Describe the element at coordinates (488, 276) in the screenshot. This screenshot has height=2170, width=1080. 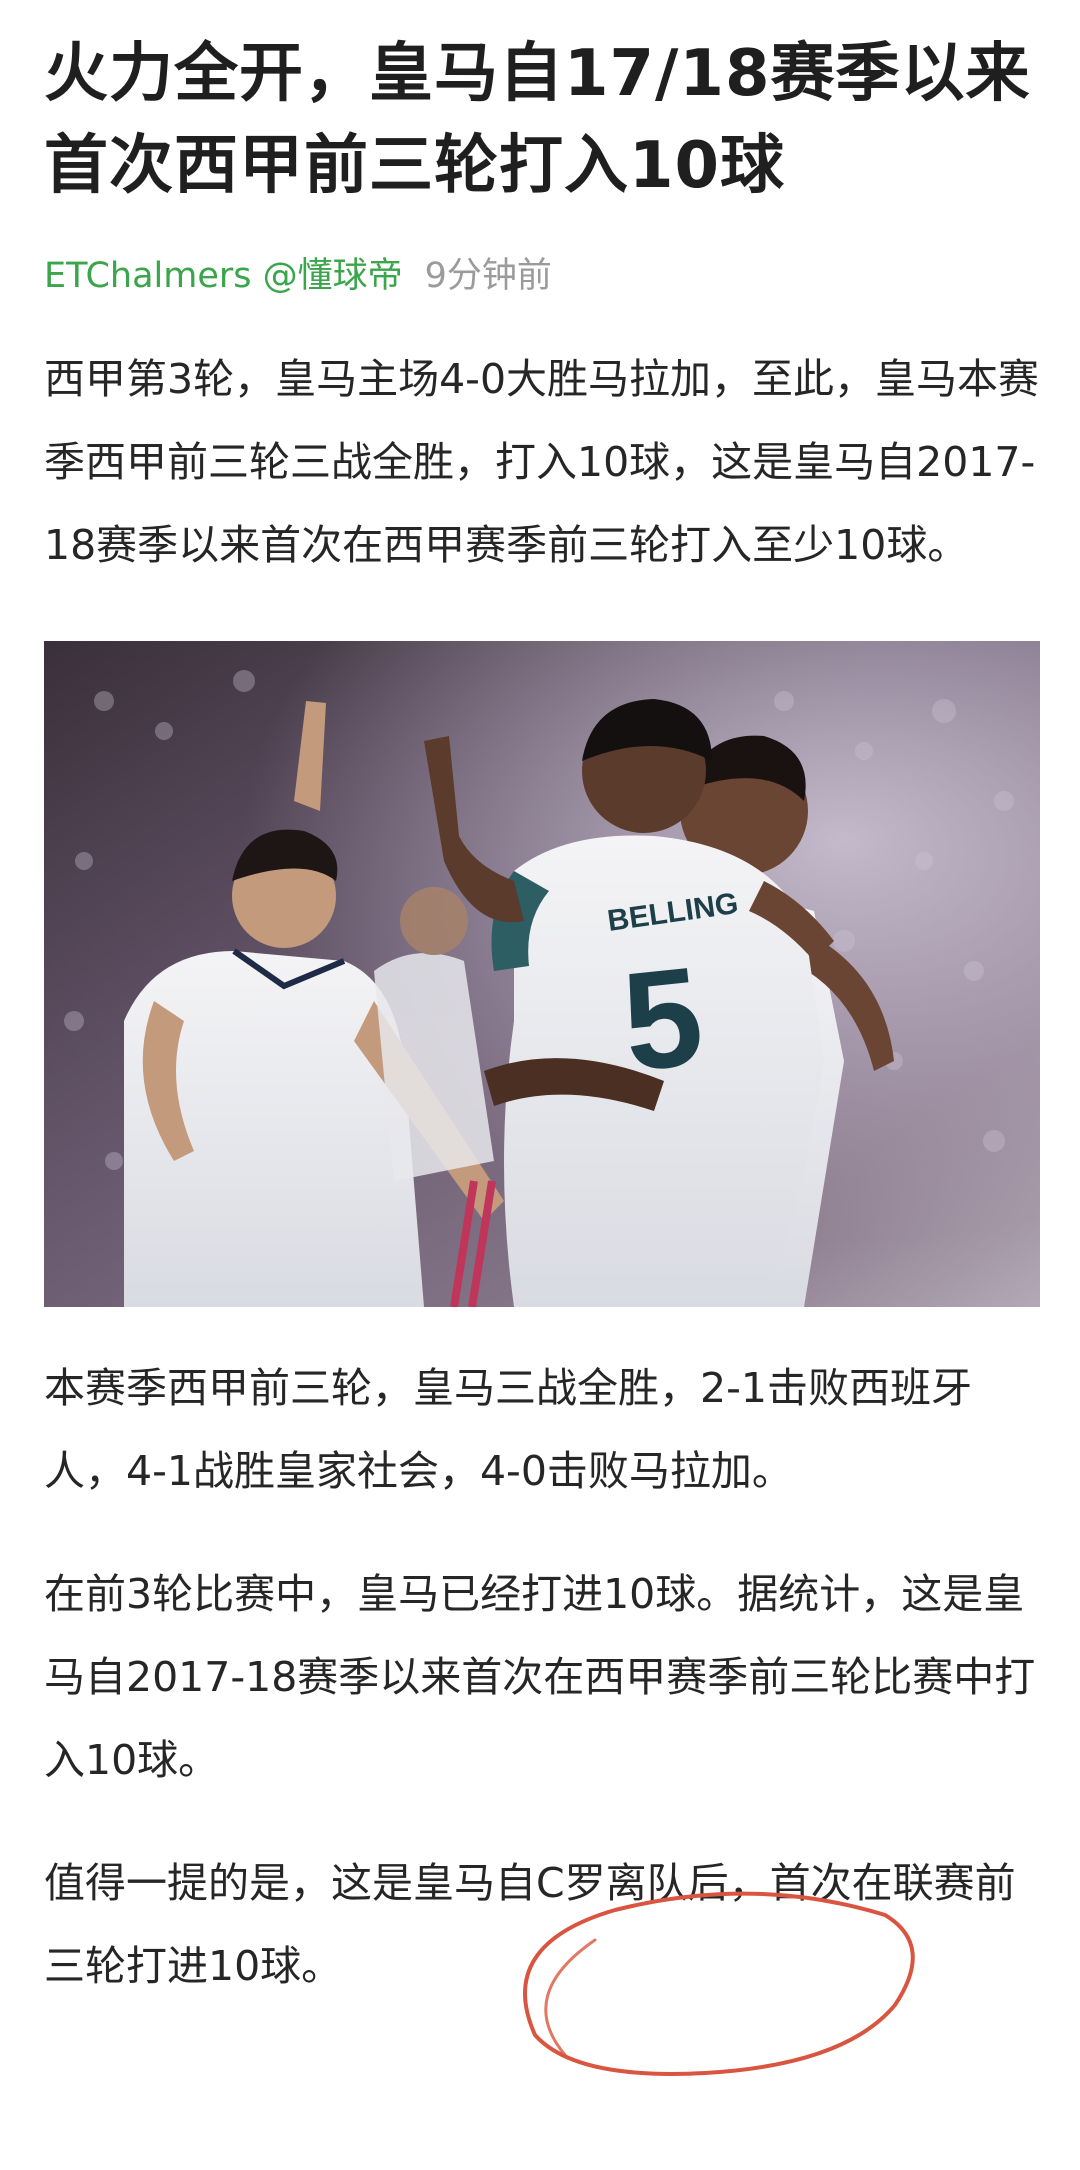
I see `publish-time: 9分钟前` at that location.